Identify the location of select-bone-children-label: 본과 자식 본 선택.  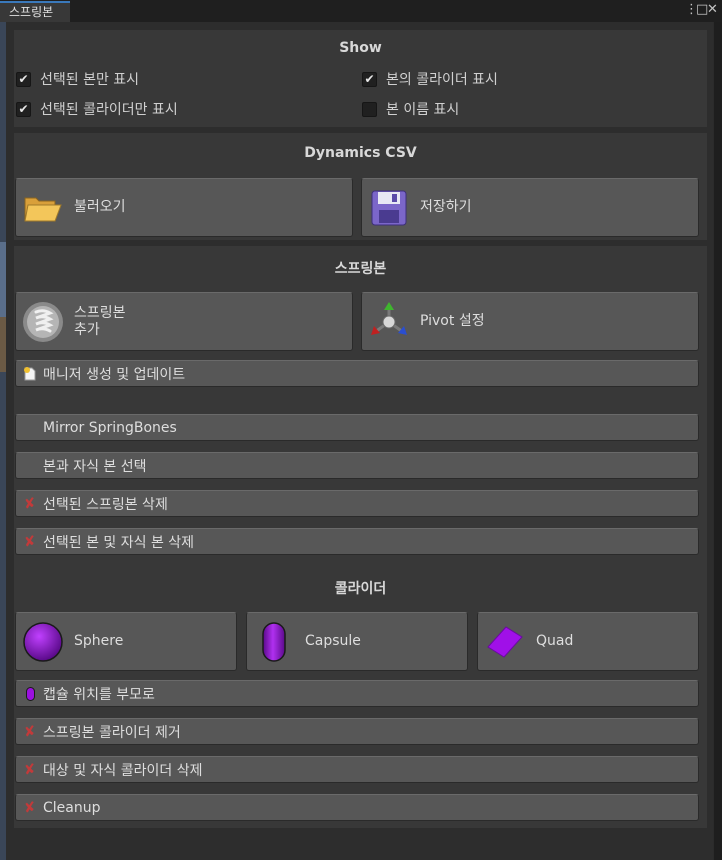
(95, 466).